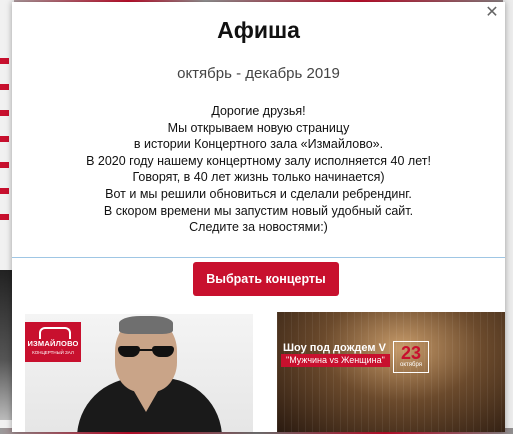 The image size is (513, 434). What do you see at coordinates (334, 348) in the screenshot?
I see `show-title: Шоу под дождем V` at bounding box center [334, 348].